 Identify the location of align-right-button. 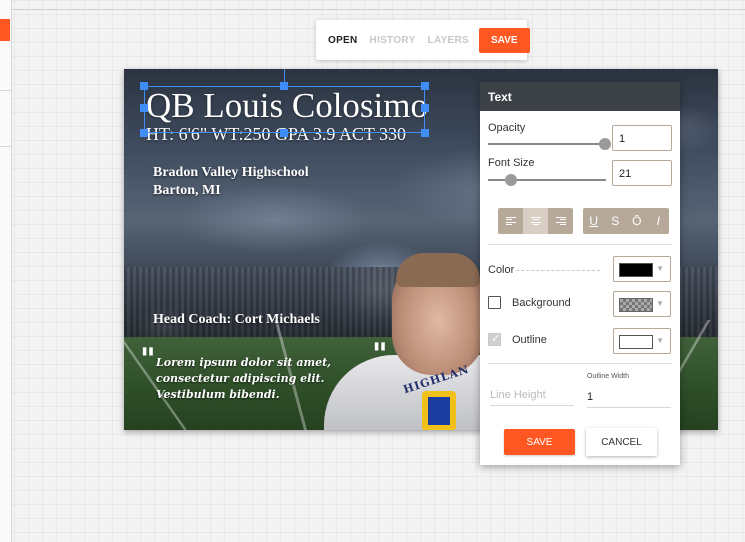
(560, 221).